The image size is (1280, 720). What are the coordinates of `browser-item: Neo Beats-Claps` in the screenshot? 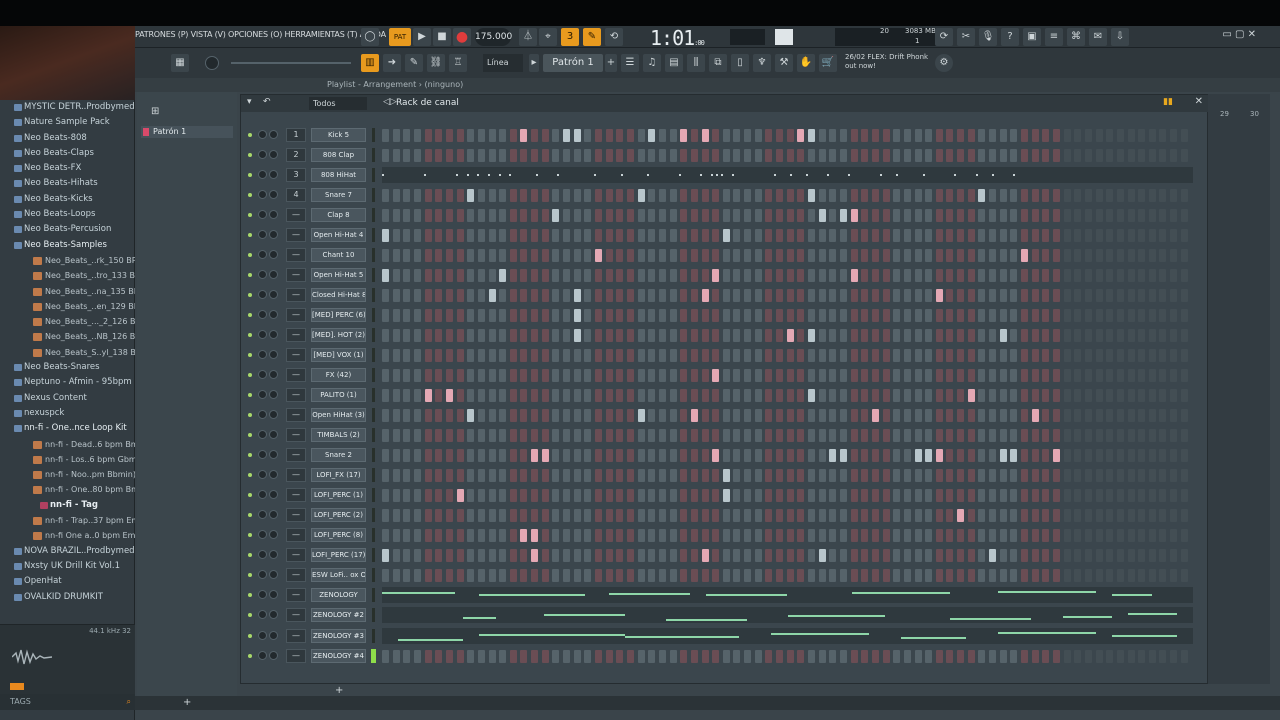 It's located at (67, 153).